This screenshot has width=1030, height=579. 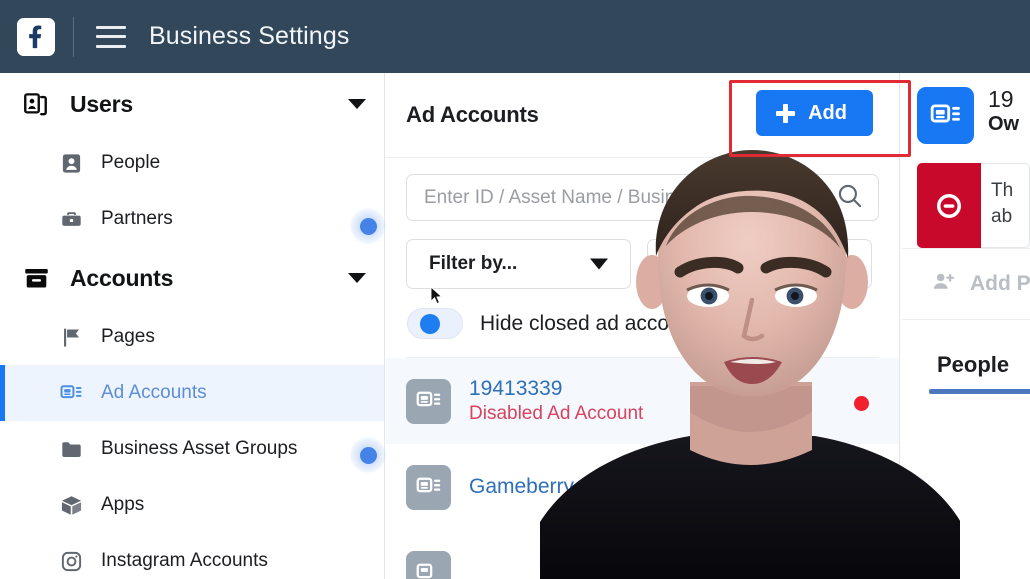 I want to click on table-row-ad-account-2: Gameberry, so click(x=642, y=487).